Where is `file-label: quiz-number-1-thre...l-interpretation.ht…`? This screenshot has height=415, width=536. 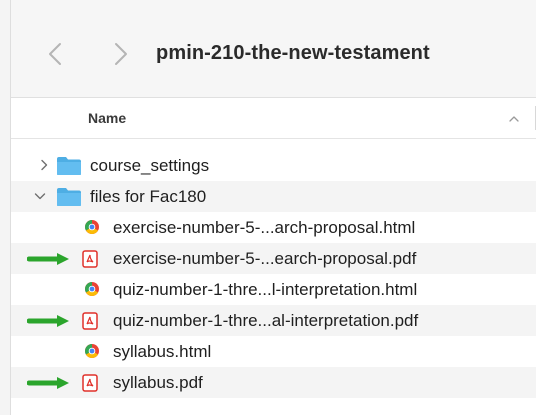 file-label: quiz-number-1-thre...l-interpretation.ht… is located at coordinates (265, 289).